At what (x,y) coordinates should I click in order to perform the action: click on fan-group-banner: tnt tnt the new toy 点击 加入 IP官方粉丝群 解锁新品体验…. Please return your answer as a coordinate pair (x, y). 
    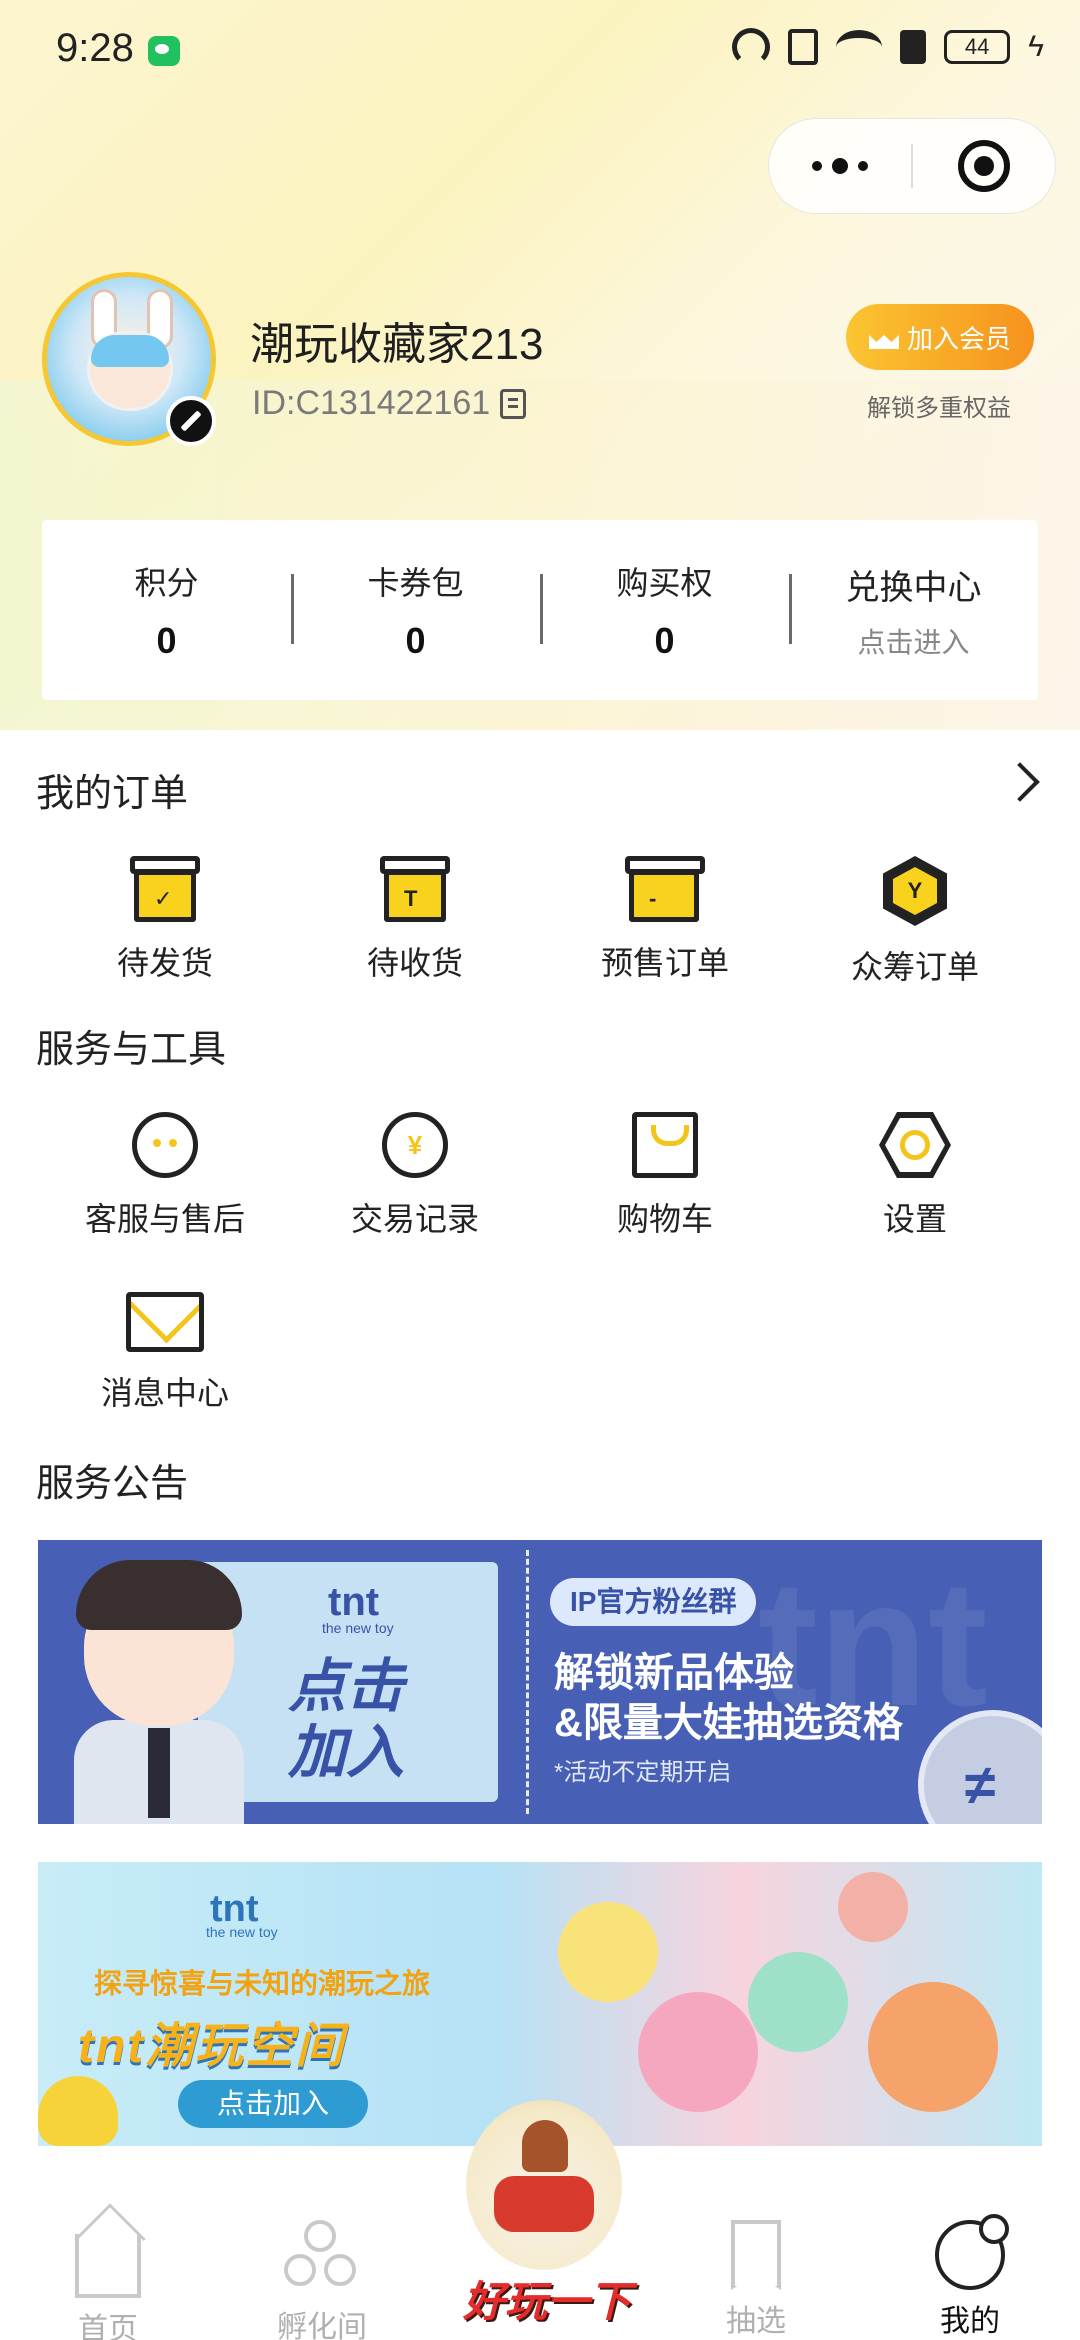
    Looking at the image, I should click on (540, 1682).